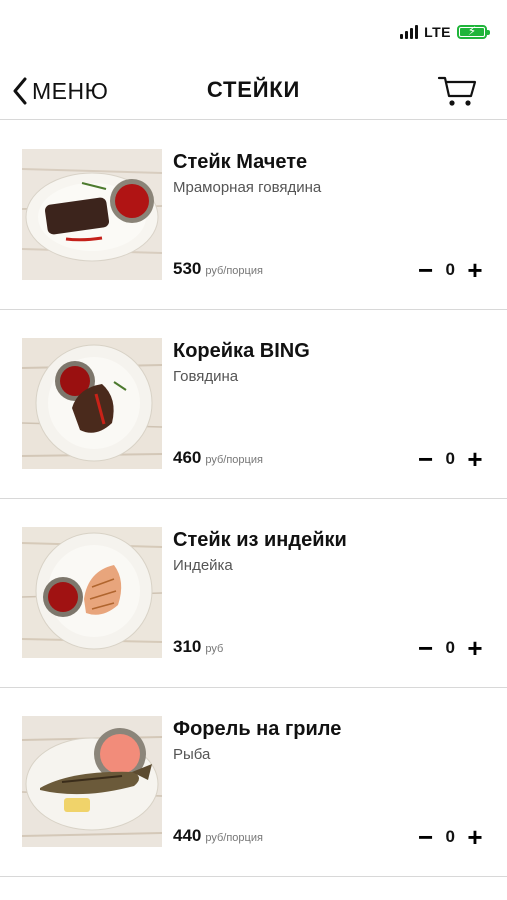 The width and height of the screenshot is (507, 900). I want to click on dish-subtitle: Мраморная говядина, so click(247, 187).